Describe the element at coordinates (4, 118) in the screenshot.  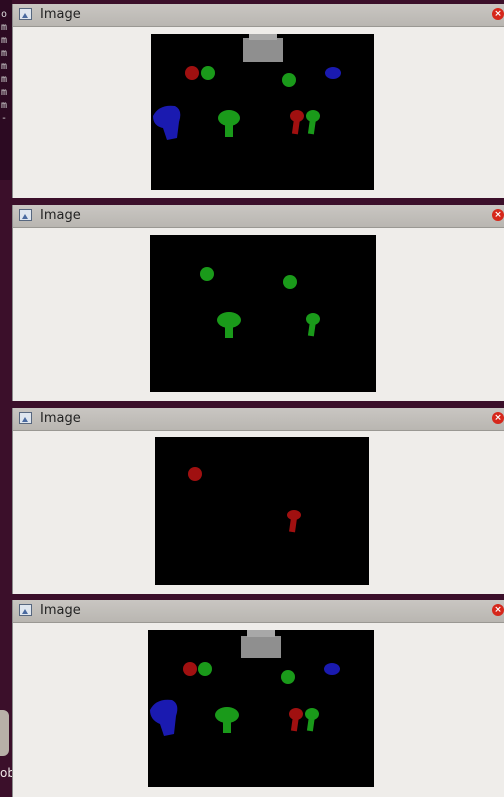
I see `terminal-line: -` at that location.